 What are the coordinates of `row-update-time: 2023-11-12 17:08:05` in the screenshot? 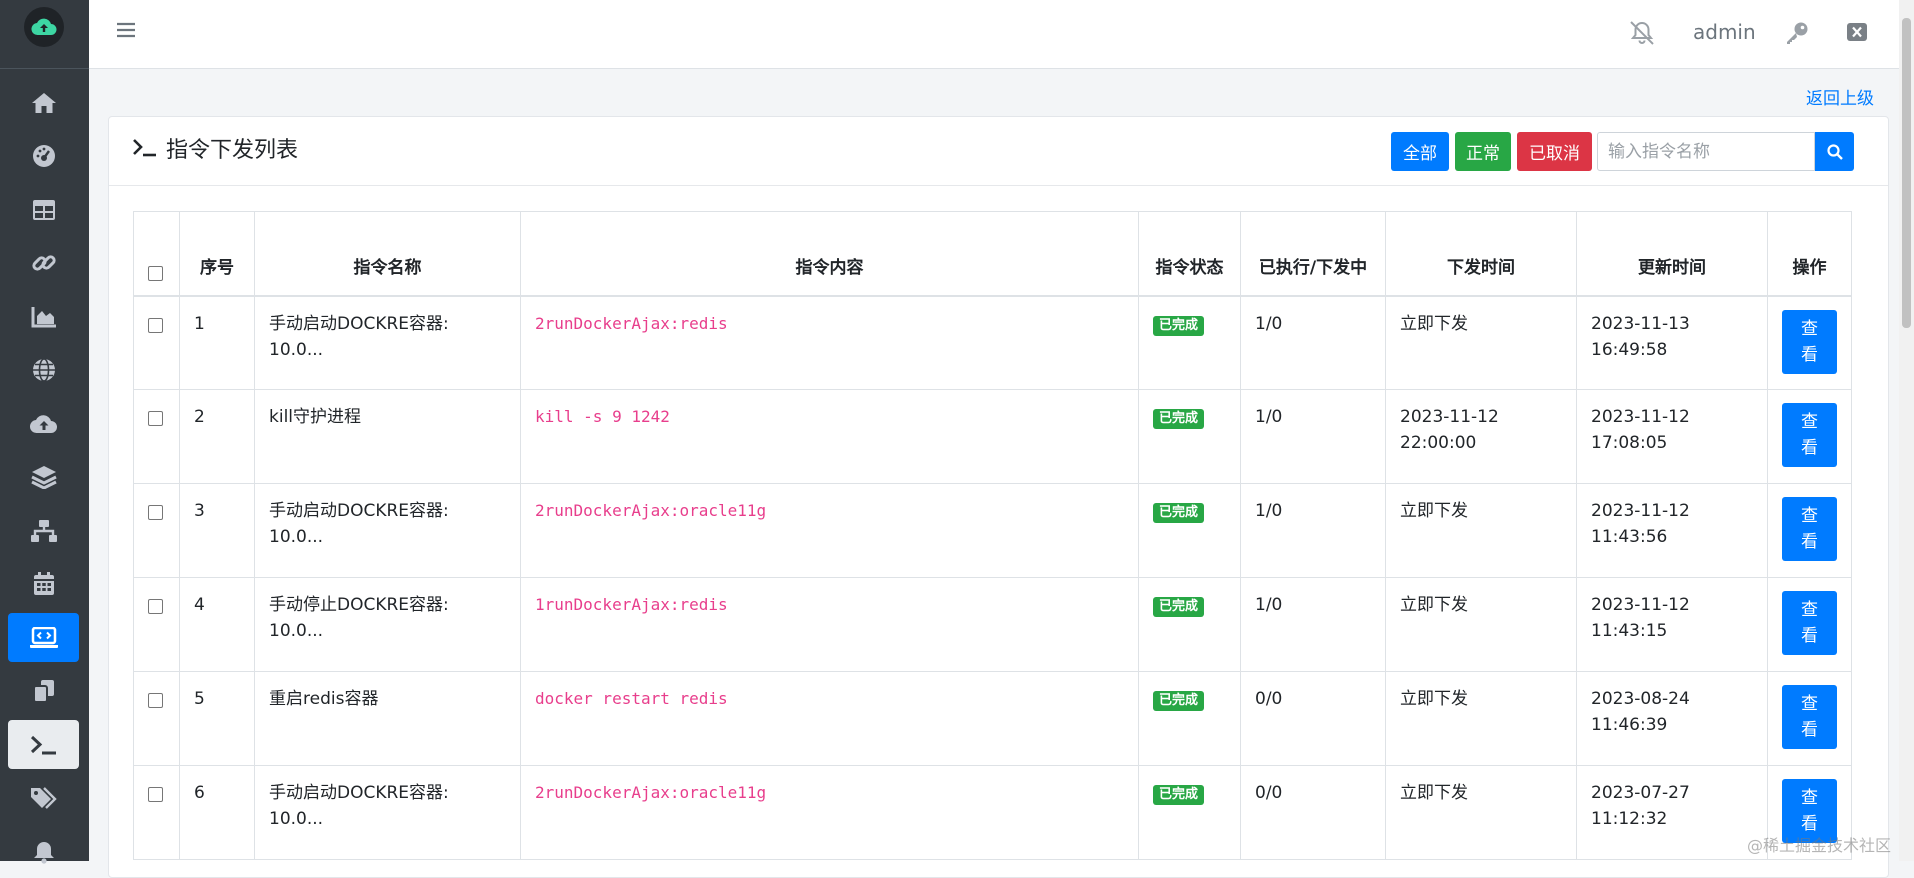 It's located at (1672, 436).